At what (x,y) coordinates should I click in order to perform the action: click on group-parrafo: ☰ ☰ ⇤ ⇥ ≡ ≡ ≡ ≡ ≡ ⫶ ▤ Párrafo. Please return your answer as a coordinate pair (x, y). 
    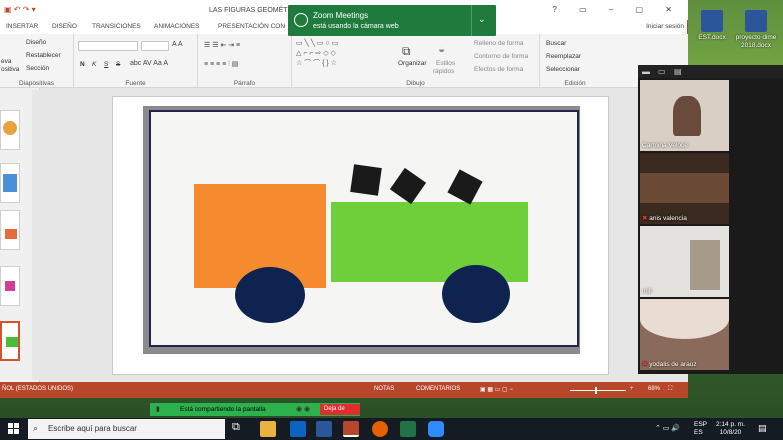
    Looking at the image, I should click on (245, 61).